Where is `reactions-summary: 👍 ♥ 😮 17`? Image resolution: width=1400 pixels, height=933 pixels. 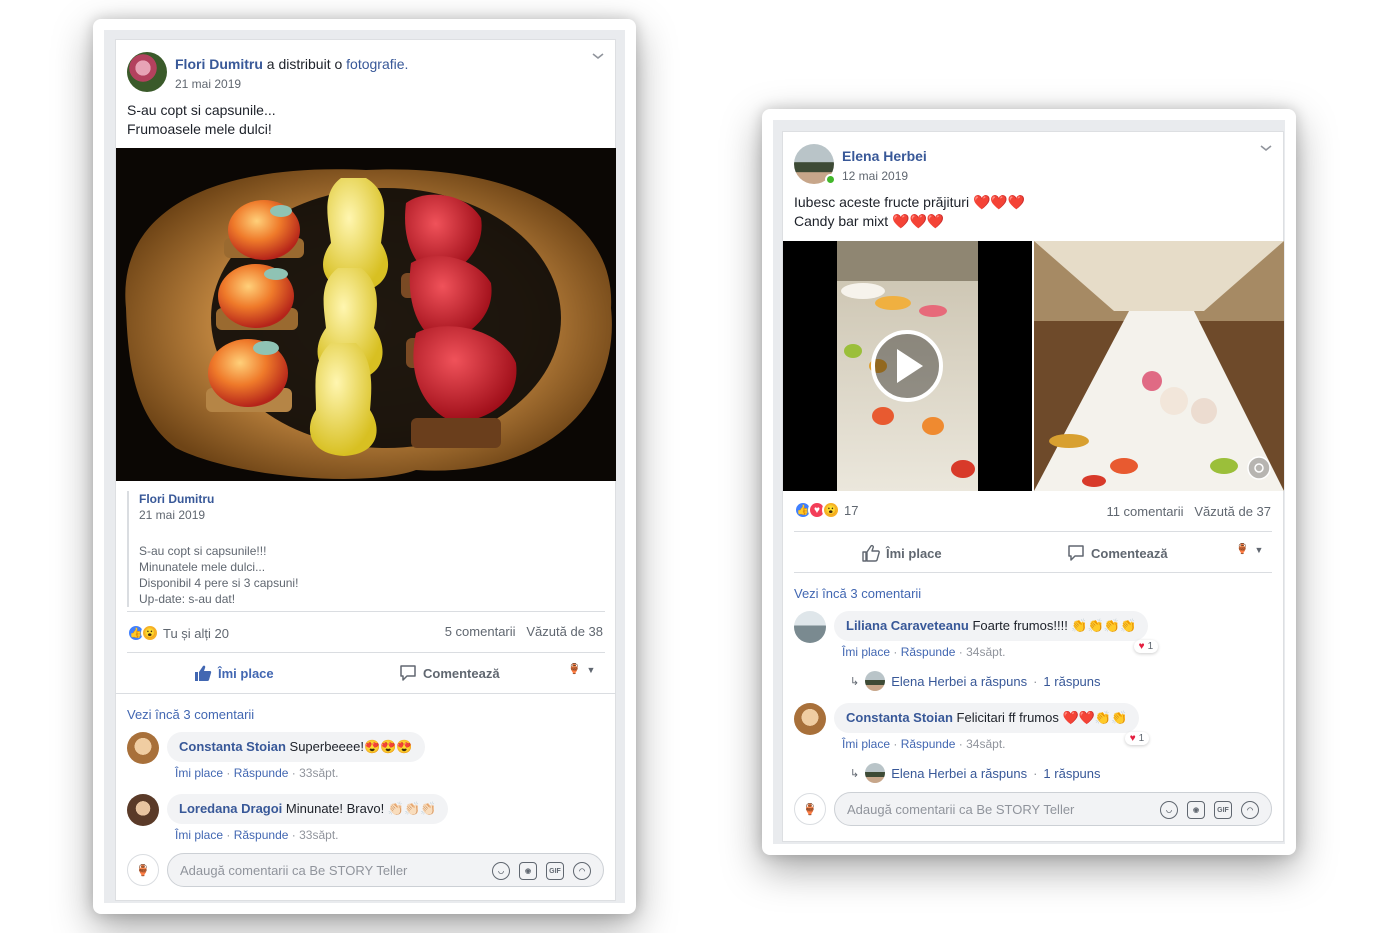
reactions-summary: 👍 ♥ 😮 17 is located at coordinates (826, 510).